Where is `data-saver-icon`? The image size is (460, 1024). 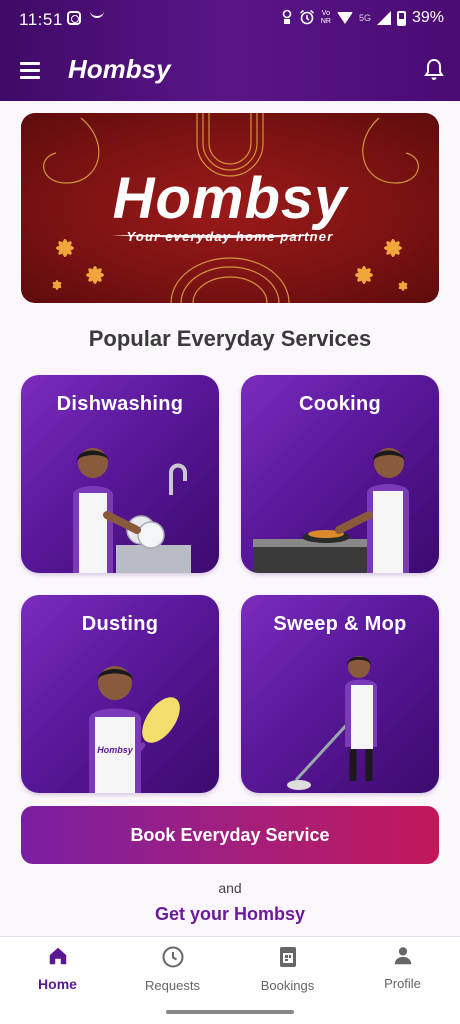 data-saver-icon is located at coordinates (287, 18).